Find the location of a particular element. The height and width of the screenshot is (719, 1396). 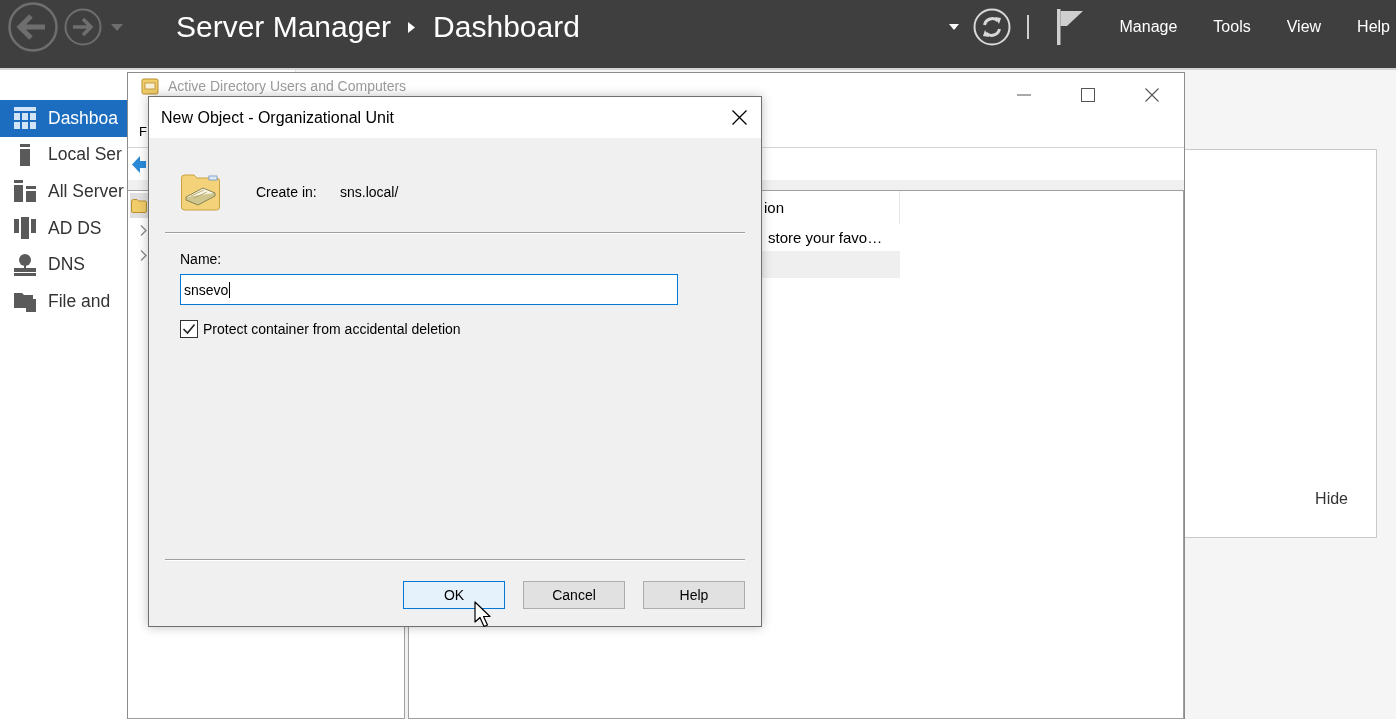

flag-icon is located at coordinates (1069, 27).